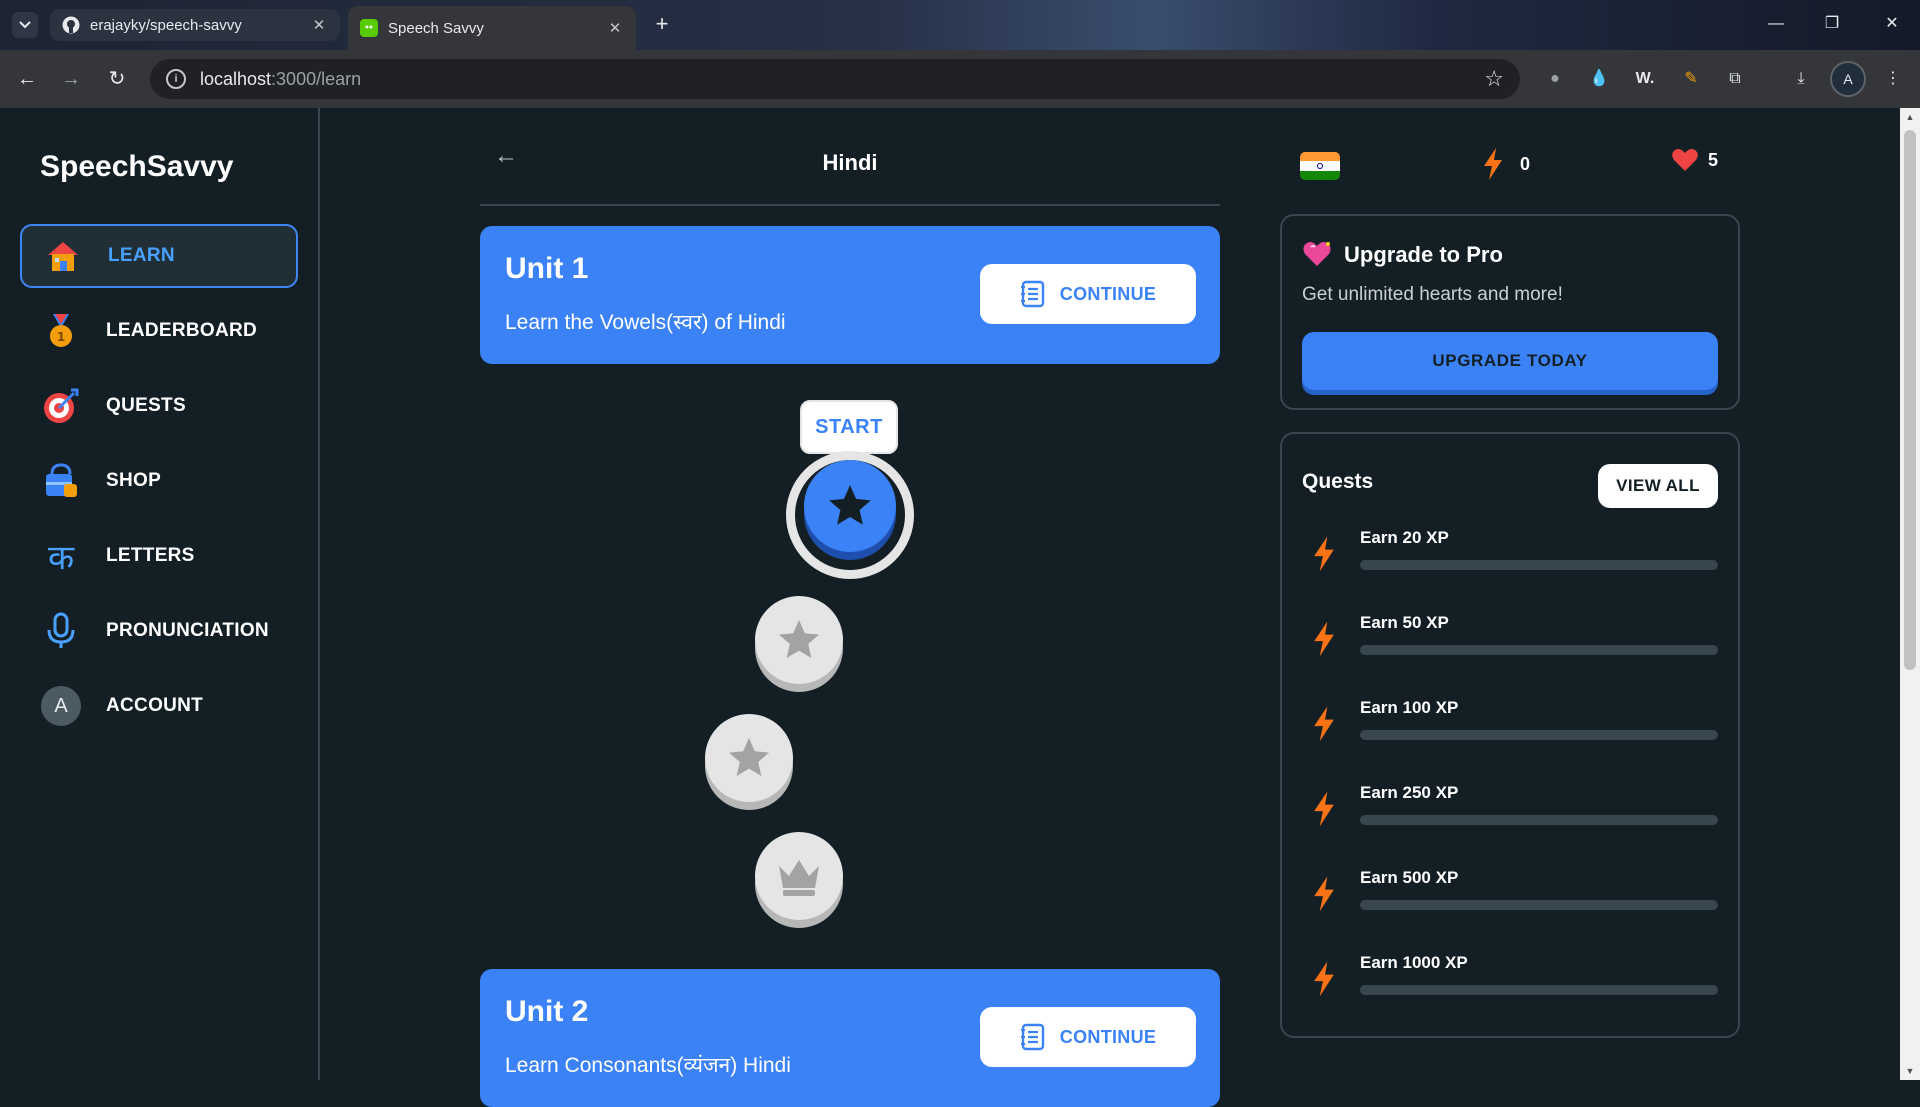 This screenshot has width=1920, height=1107. What do you see at coordinates (1848, 79) in the screenshot?
I see `profile-avatar: A` at bounding box center [1848, 79].